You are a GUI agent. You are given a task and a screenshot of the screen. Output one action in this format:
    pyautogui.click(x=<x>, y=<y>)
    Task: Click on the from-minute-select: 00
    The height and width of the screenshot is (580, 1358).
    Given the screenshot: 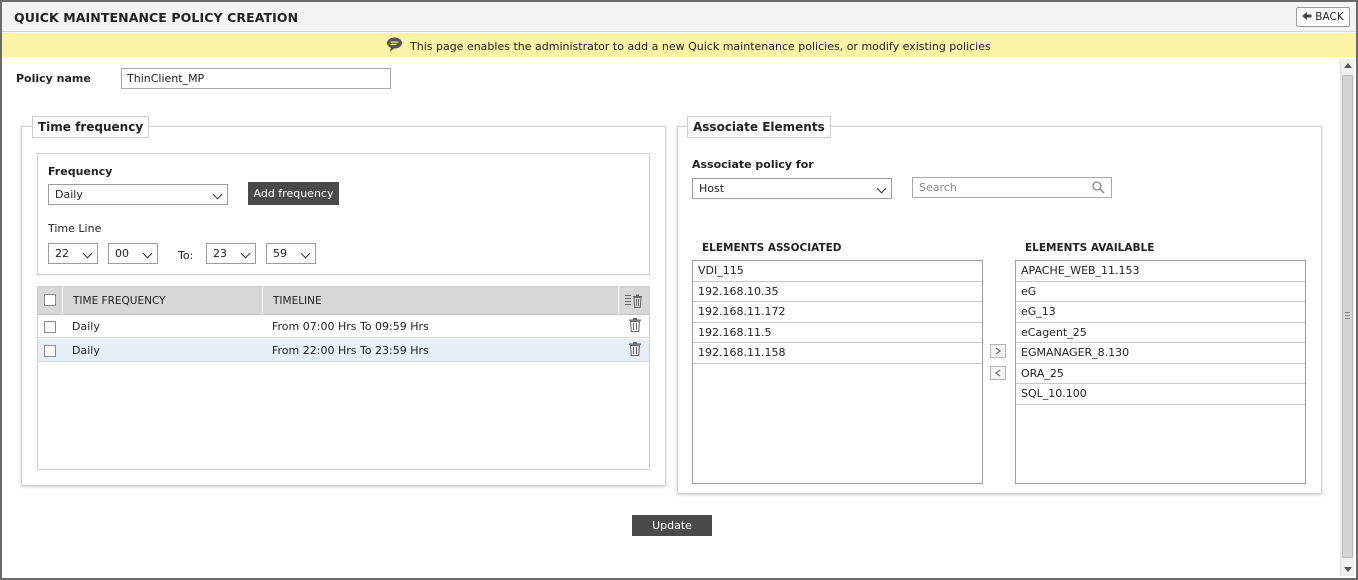 What is the action you would take?
    pyautogui.click(x=133, y=253)
    